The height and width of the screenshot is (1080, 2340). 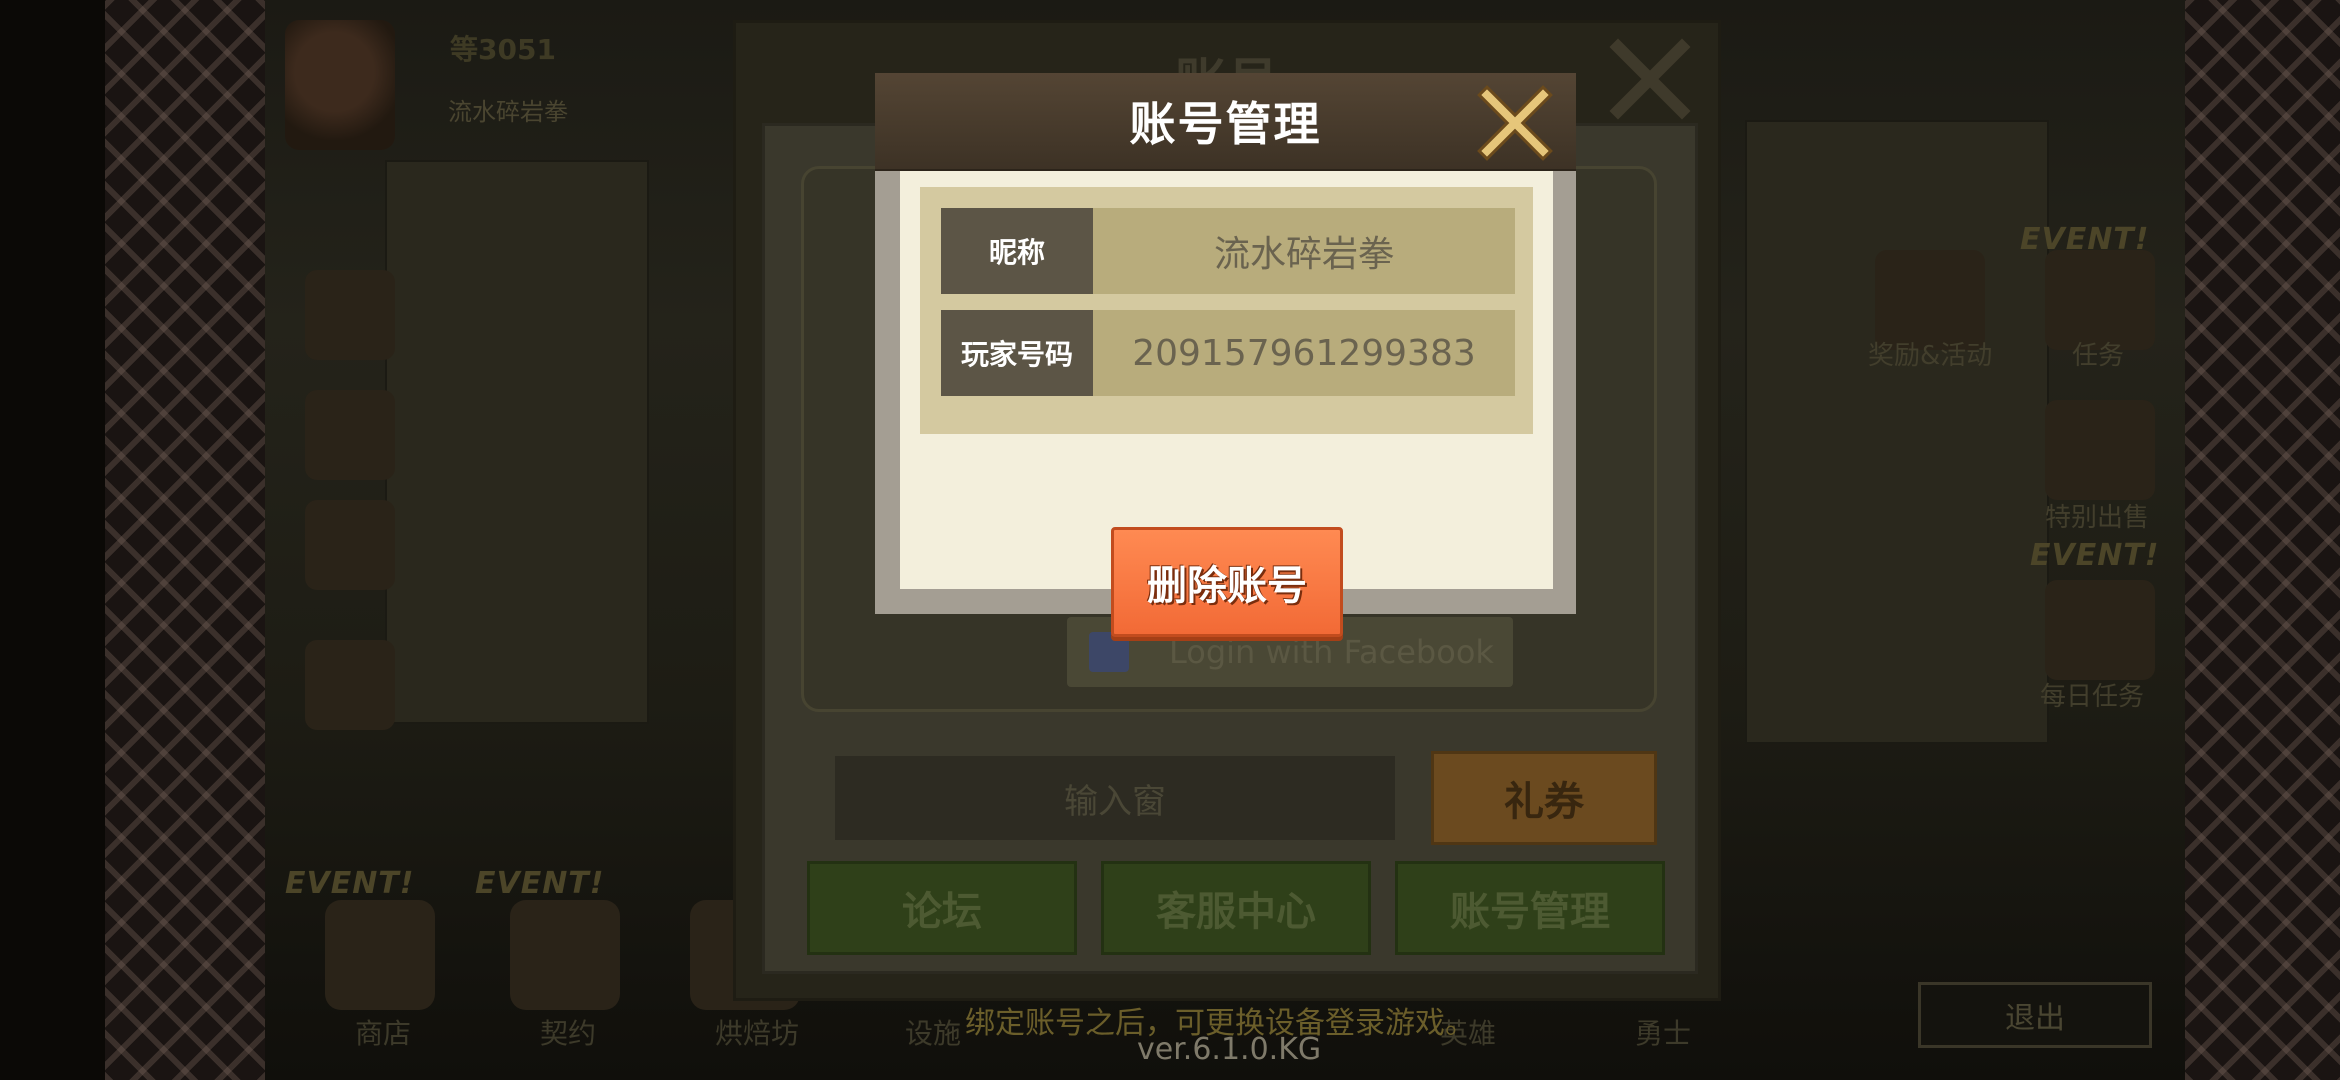 What do you see at coordinates (942, 908) in the screenshot?
I see `forum-button: 论坛` at bounding box center [942, 908].